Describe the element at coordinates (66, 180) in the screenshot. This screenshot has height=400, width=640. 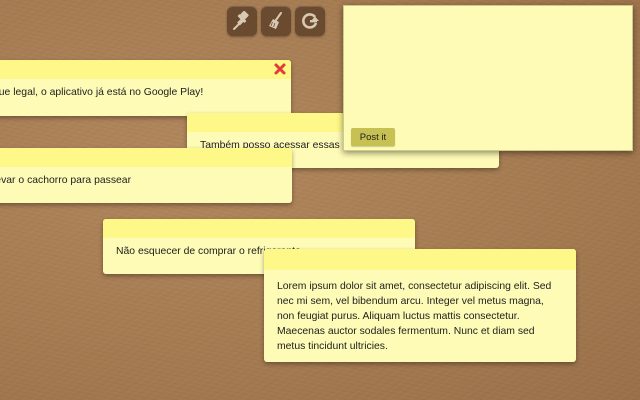
I see `note-text: levar o cachorro para passear` at that location.